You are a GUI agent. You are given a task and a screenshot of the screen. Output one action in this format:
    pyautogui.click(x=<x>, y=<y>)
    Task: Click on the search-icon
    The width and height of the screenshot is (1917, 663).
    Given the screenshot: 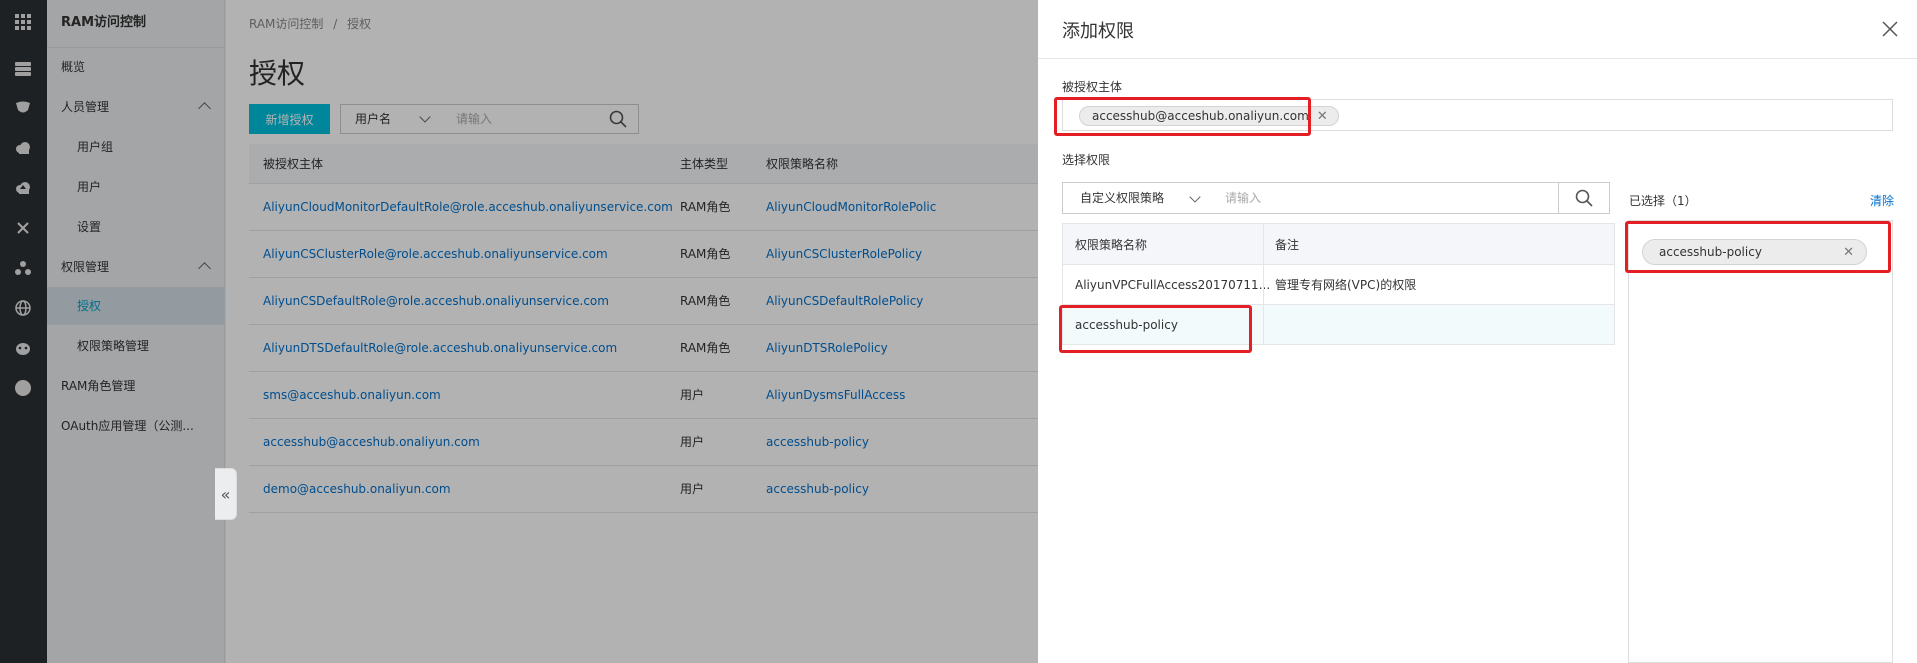 What is the action you would take?
    pyautogui.click(x=1584, y=198)
    